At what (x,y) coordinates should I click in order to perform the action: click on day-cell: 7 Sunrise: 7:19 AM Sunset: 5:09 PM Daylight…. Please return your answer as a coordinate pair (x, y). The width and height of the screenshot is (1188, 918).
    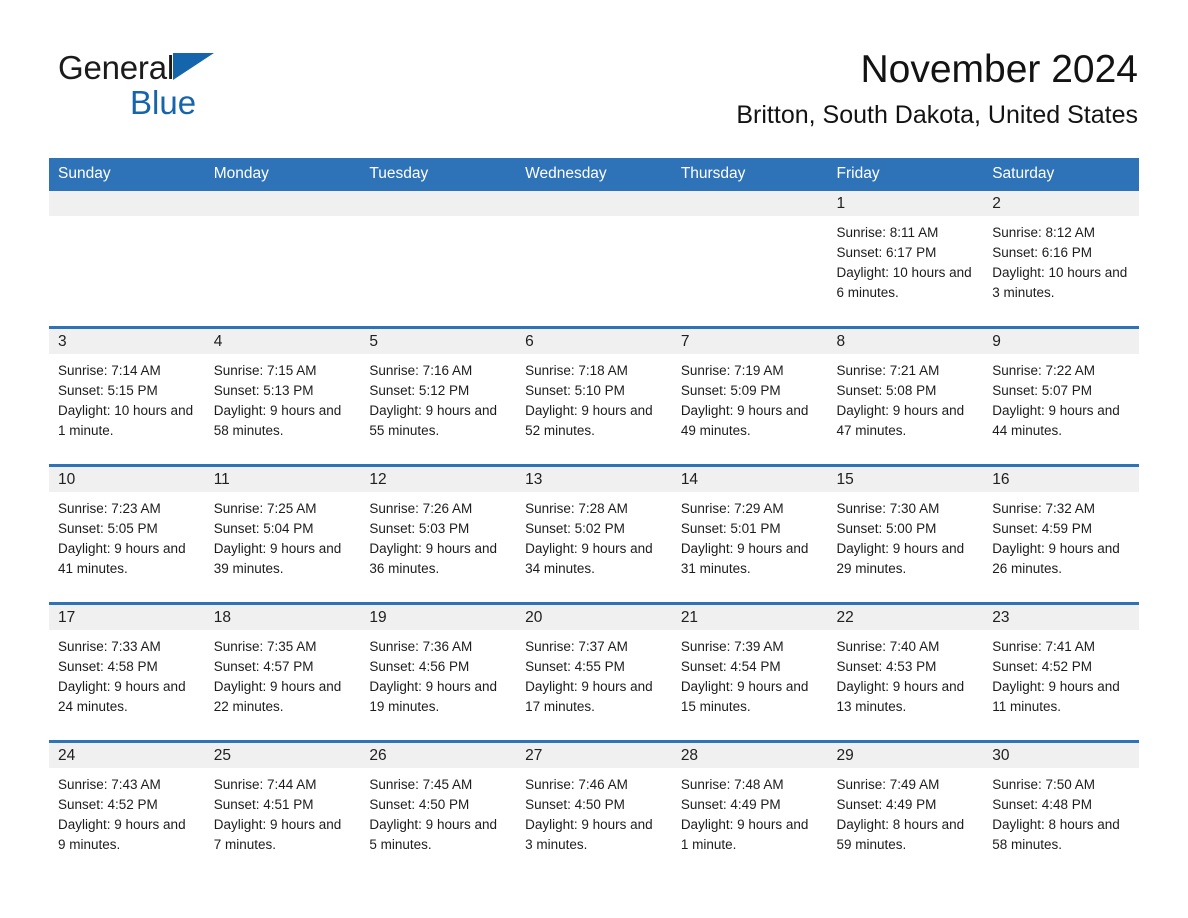
    Looking at the image, I should click on (749, 396).